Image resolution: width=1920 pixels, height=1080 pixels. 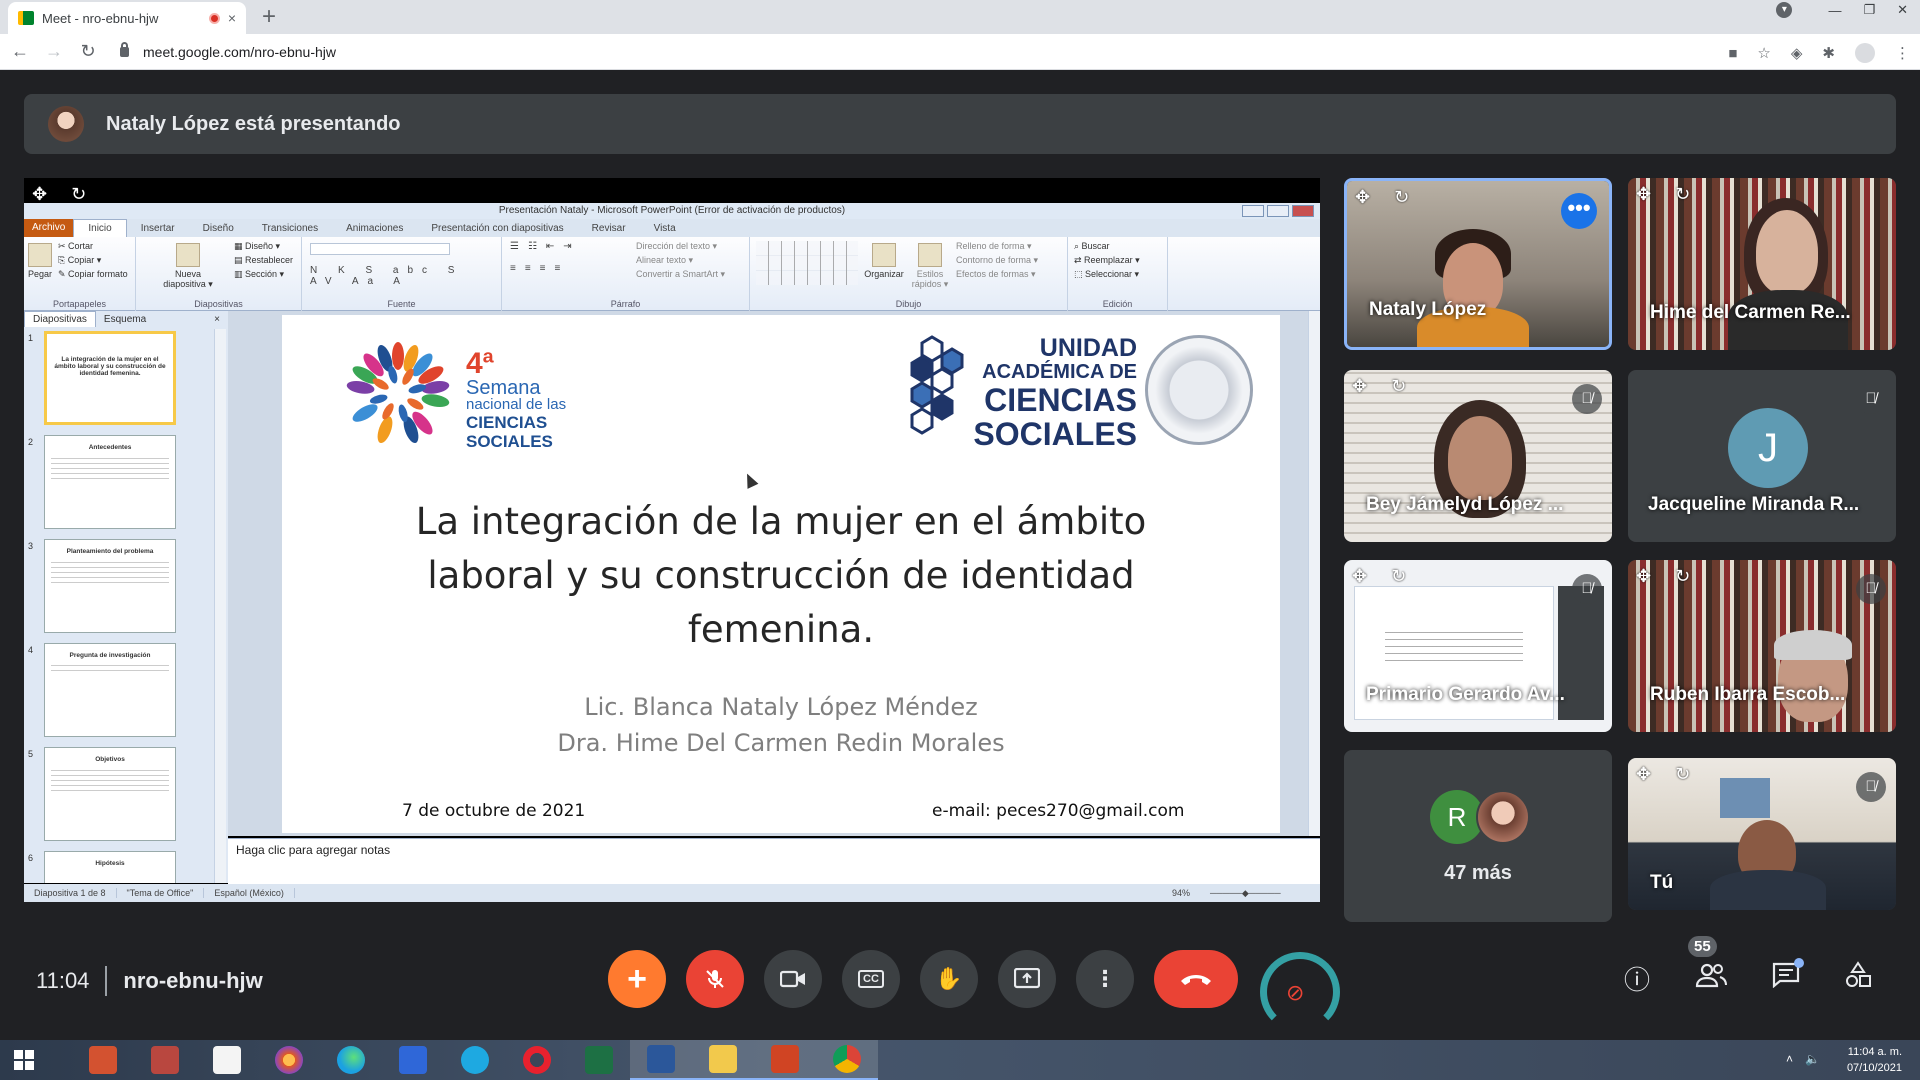 What do you see at coordinates (884, 261) in the screenshot?
I see `arrange-button: Organizar` at bounding box center [884, 261].